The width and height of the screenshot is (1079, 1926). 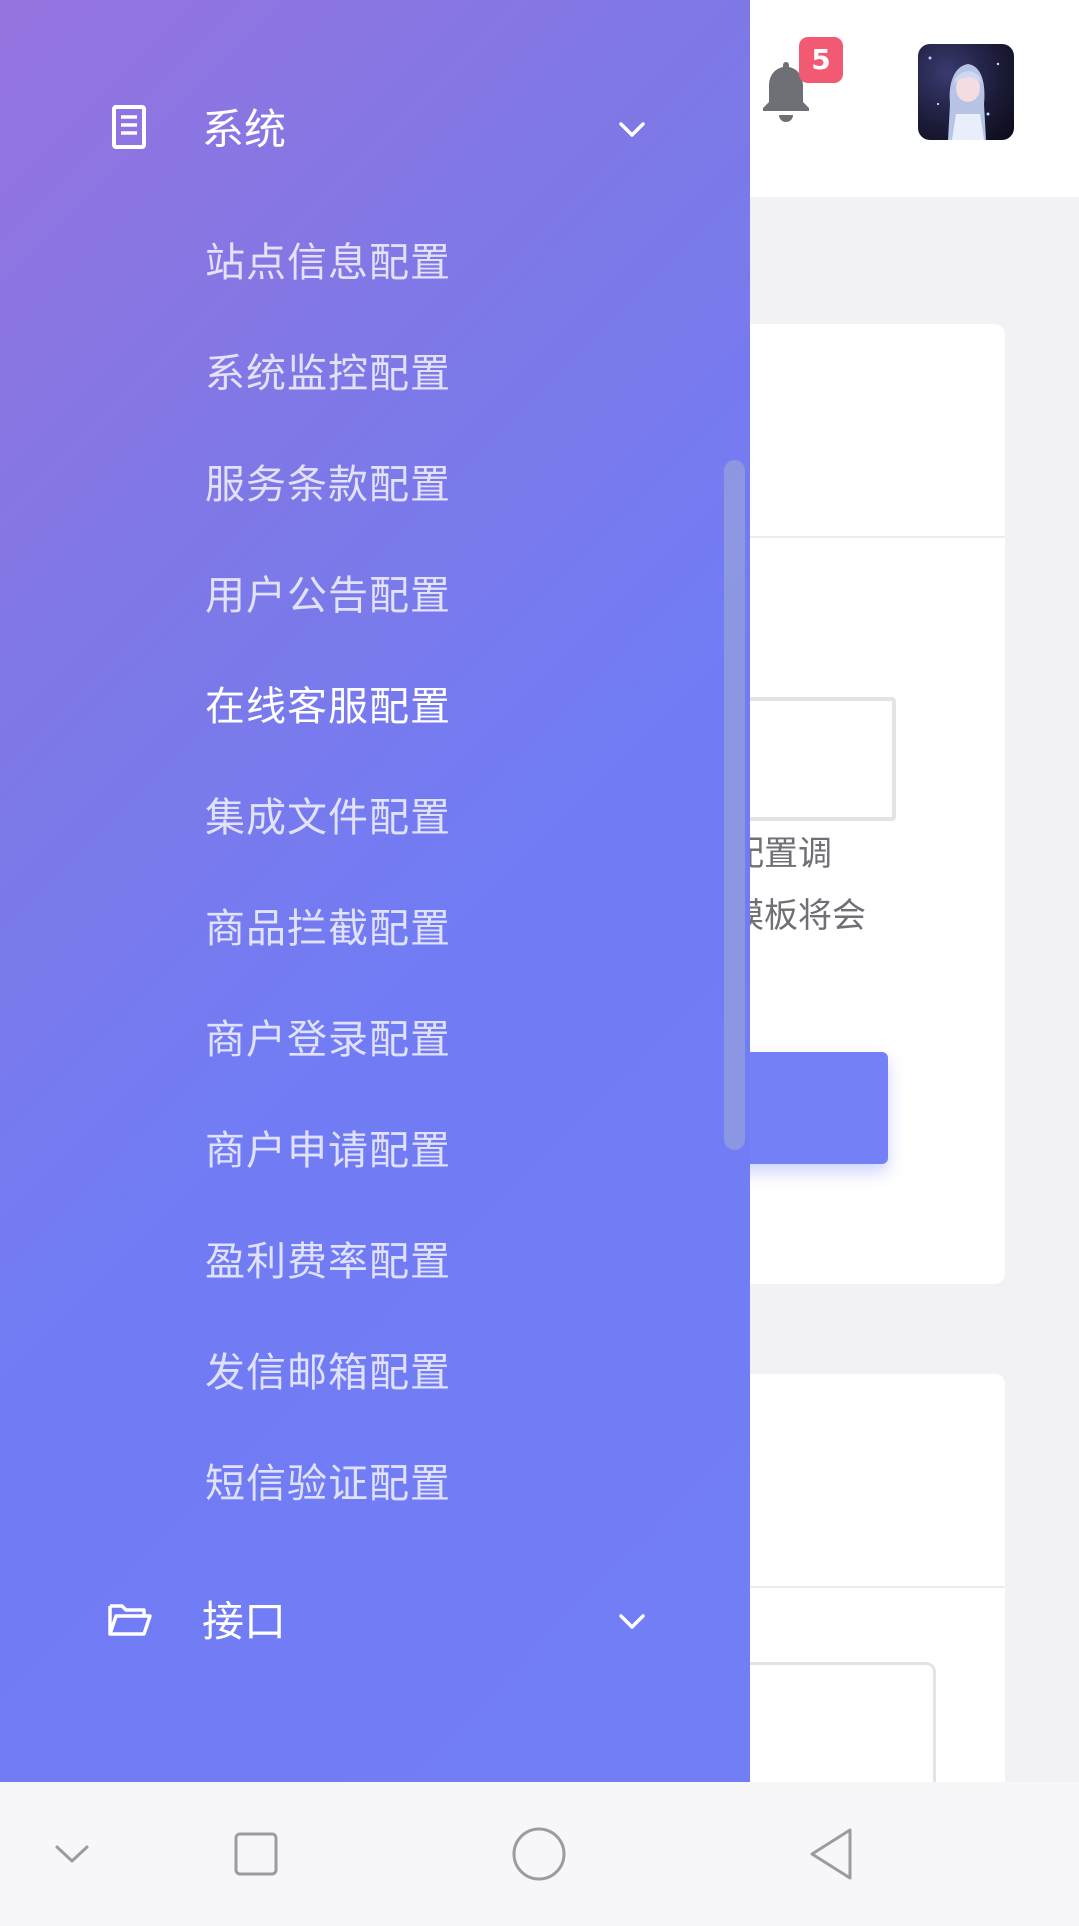 What do you see at coordinates (375, 130) in the screenshot?
I see `menu-group-system: 系统` at bounding box center [375, 130].